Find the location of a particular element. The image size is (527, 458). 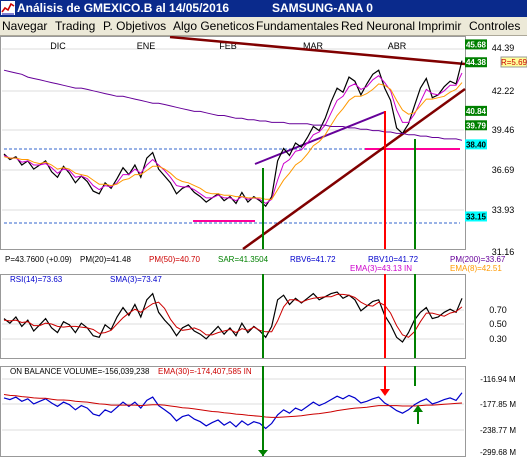

stat-sar: SAR=41.3504 is located at coordinates (243, 259).